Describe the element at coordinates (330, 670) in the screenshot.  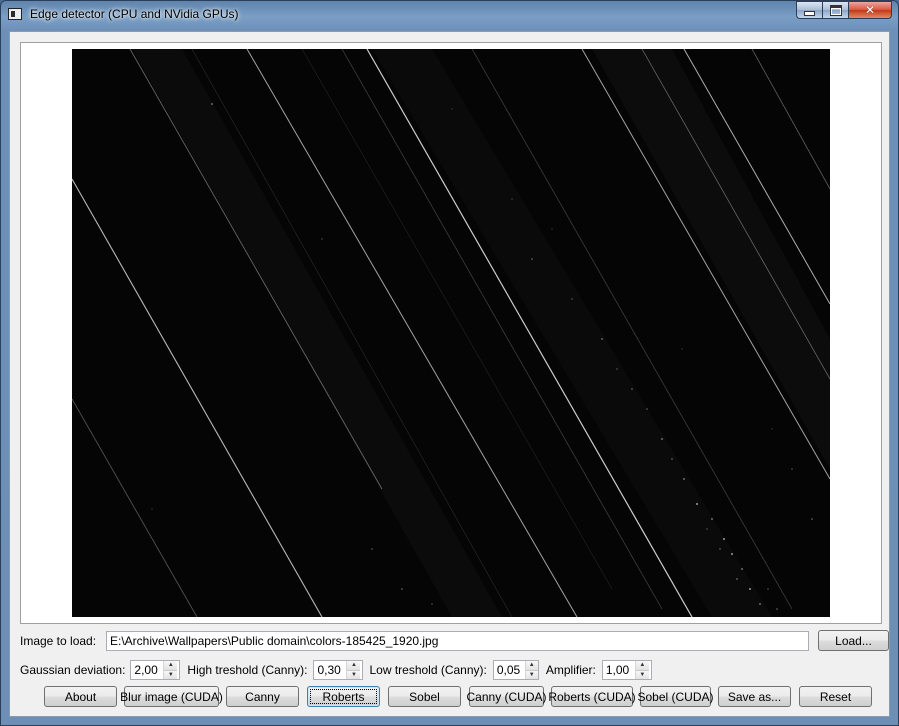
I see `high-threshold-value: 0,30` at that location.